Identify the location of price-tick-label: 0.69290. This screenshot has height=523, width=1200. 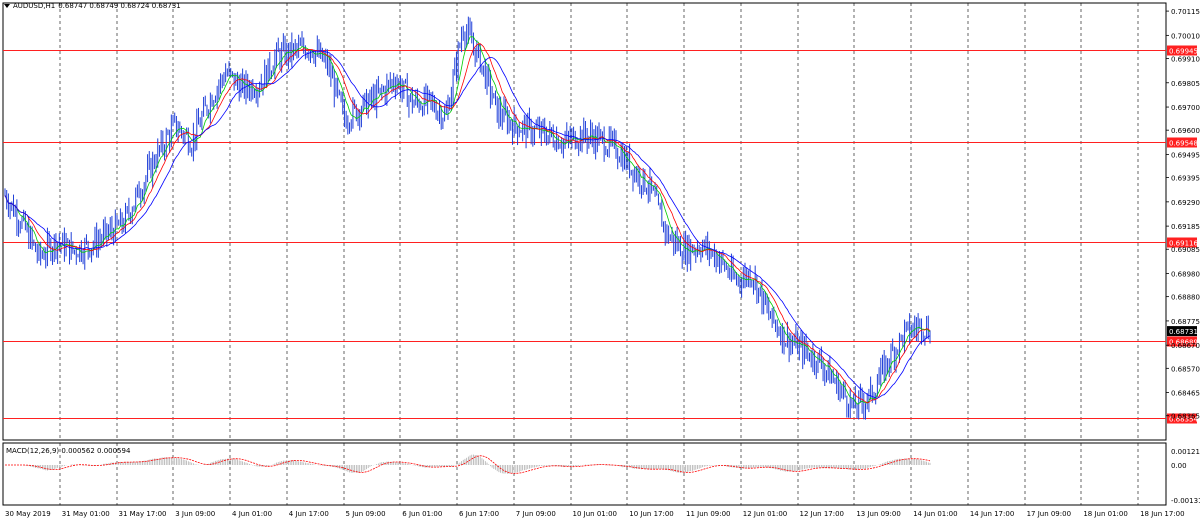
(1185, 203).